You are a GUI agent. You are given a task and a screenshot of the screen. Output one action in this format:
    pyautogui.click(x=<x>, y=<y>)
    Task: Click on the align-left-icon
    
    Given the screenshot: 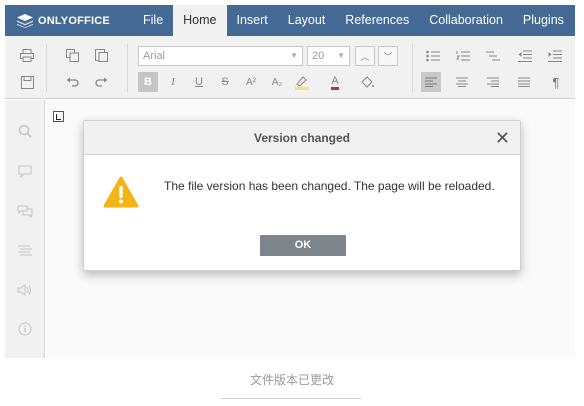 What is the action you would take?
    pyautogui.click(x=431, y=82)
    